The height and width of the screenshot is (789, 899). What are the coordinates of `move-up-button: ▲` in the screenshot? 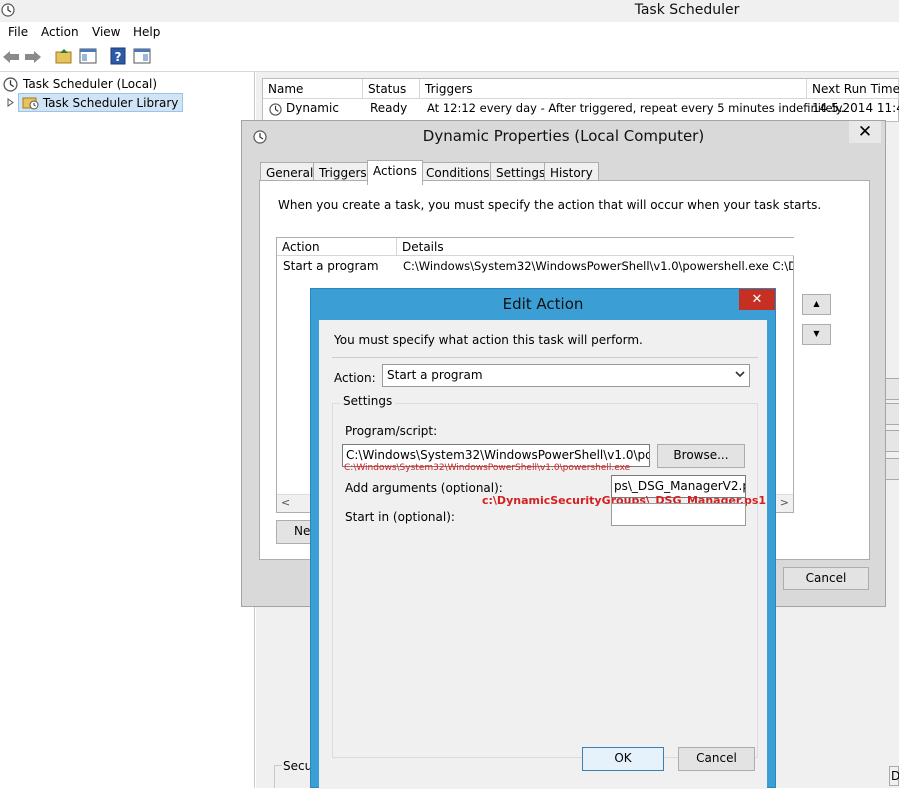 It's located at (816, 304).